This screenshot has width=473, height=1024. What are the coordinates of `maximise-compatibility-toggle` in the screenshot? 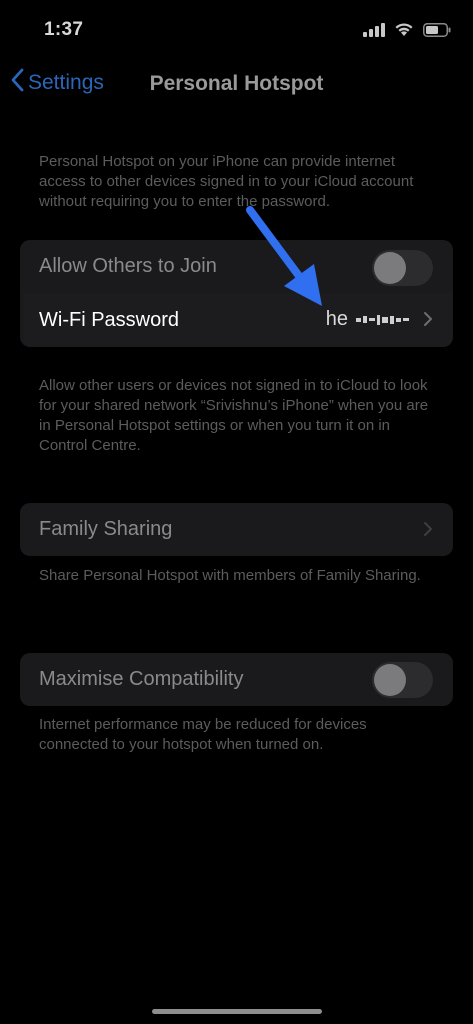 It's located at (402, 680).